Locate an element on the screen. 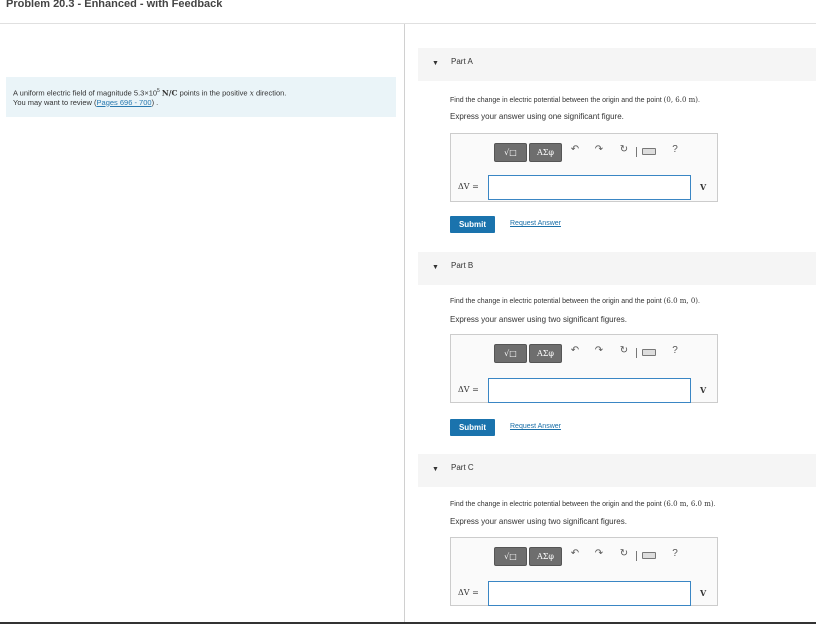 This screenshot has height=624, width=816. part-a-submit-button: Submit is located at coordinates (472, 224).